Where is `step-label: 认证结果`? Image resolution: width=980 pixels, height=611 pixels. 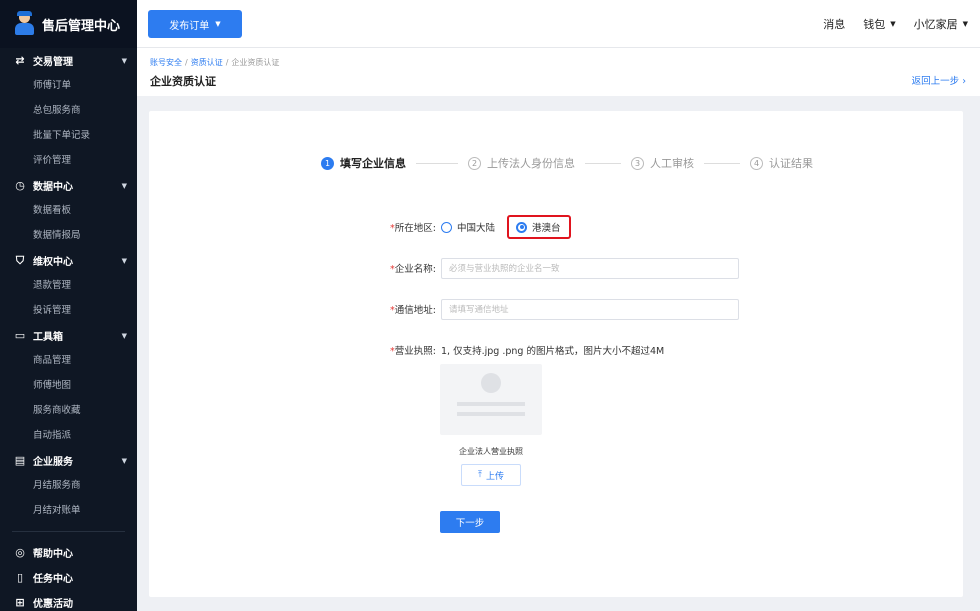 step-label: 认证结果 is located at coordinates (791, 163).